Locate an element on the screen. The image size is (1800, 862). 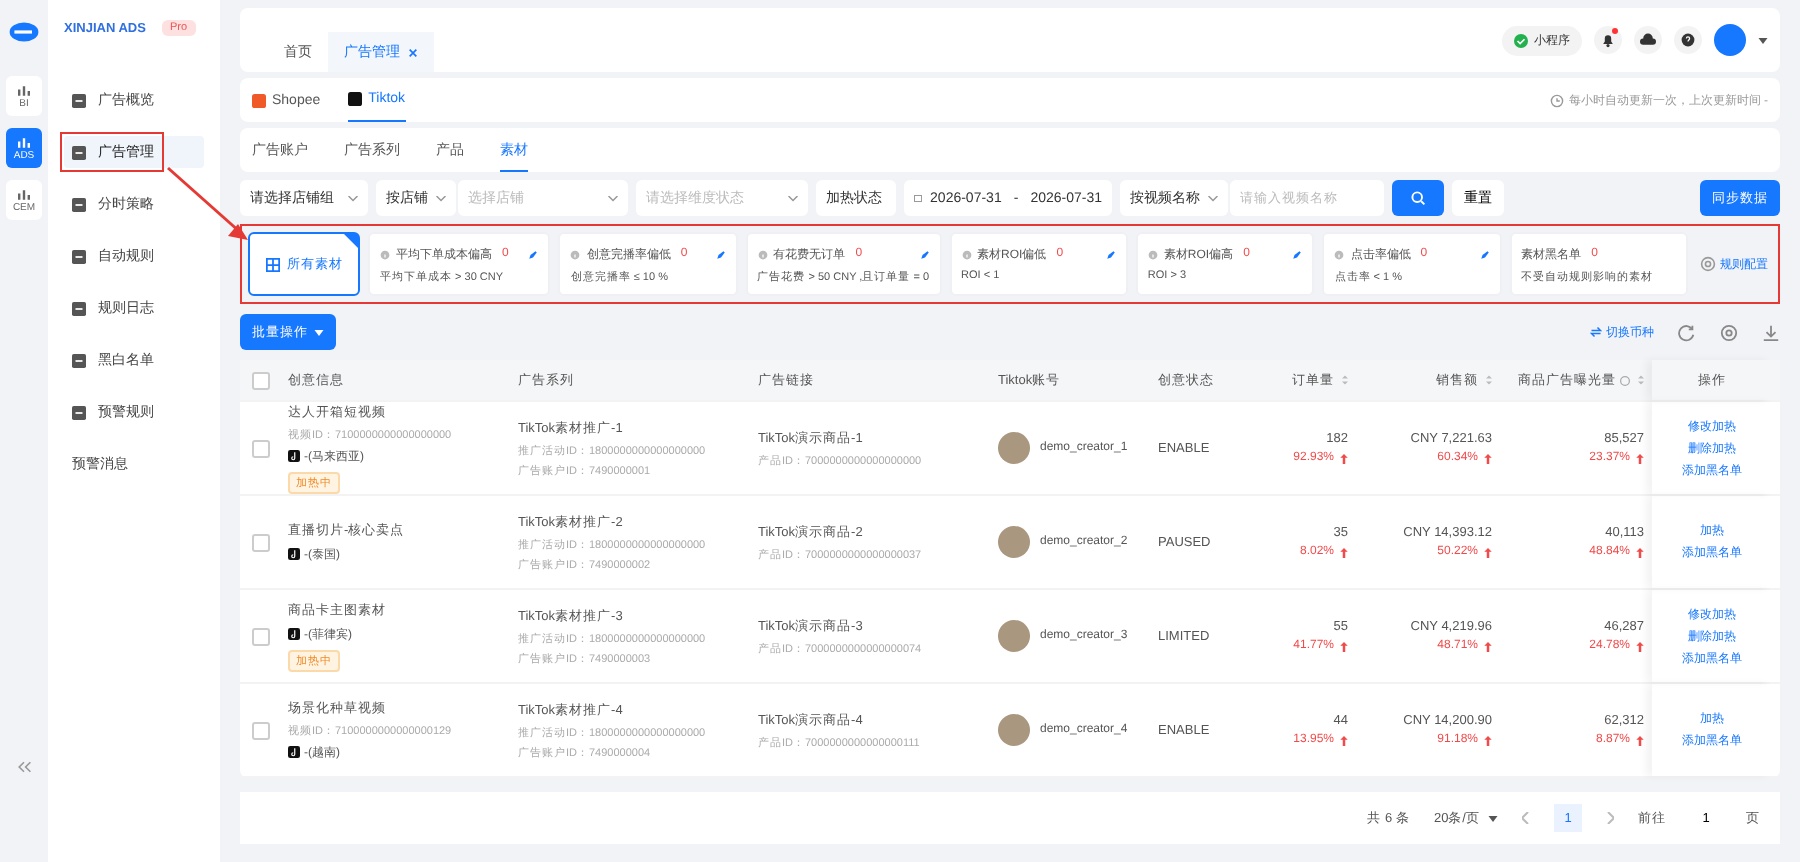
search-button is located at coordinates (1418, 198).